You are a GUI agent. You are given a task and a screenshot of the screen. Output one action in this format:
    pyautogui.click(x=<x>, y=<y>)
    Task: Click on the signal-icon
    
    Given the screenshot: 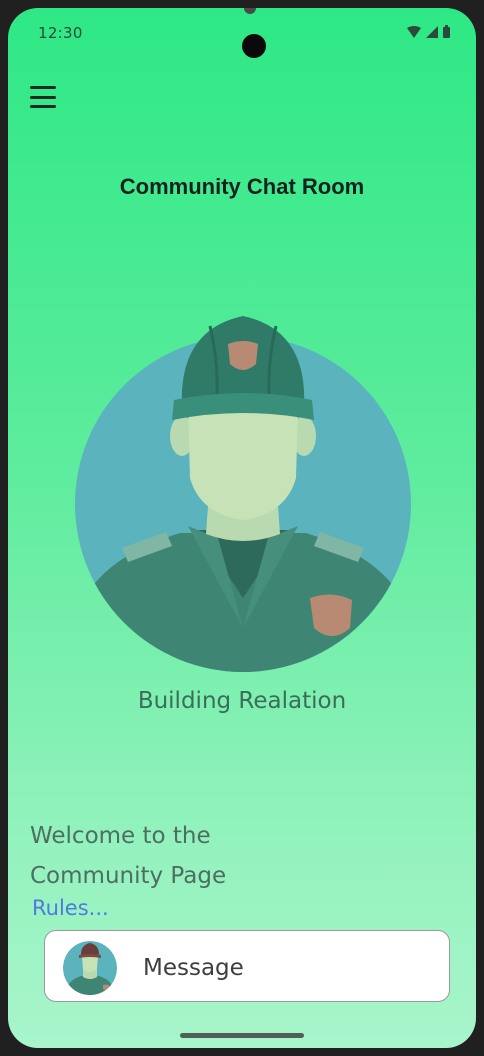 What is the action you would take?
    pyautogui.click(x=432, y=31)
    